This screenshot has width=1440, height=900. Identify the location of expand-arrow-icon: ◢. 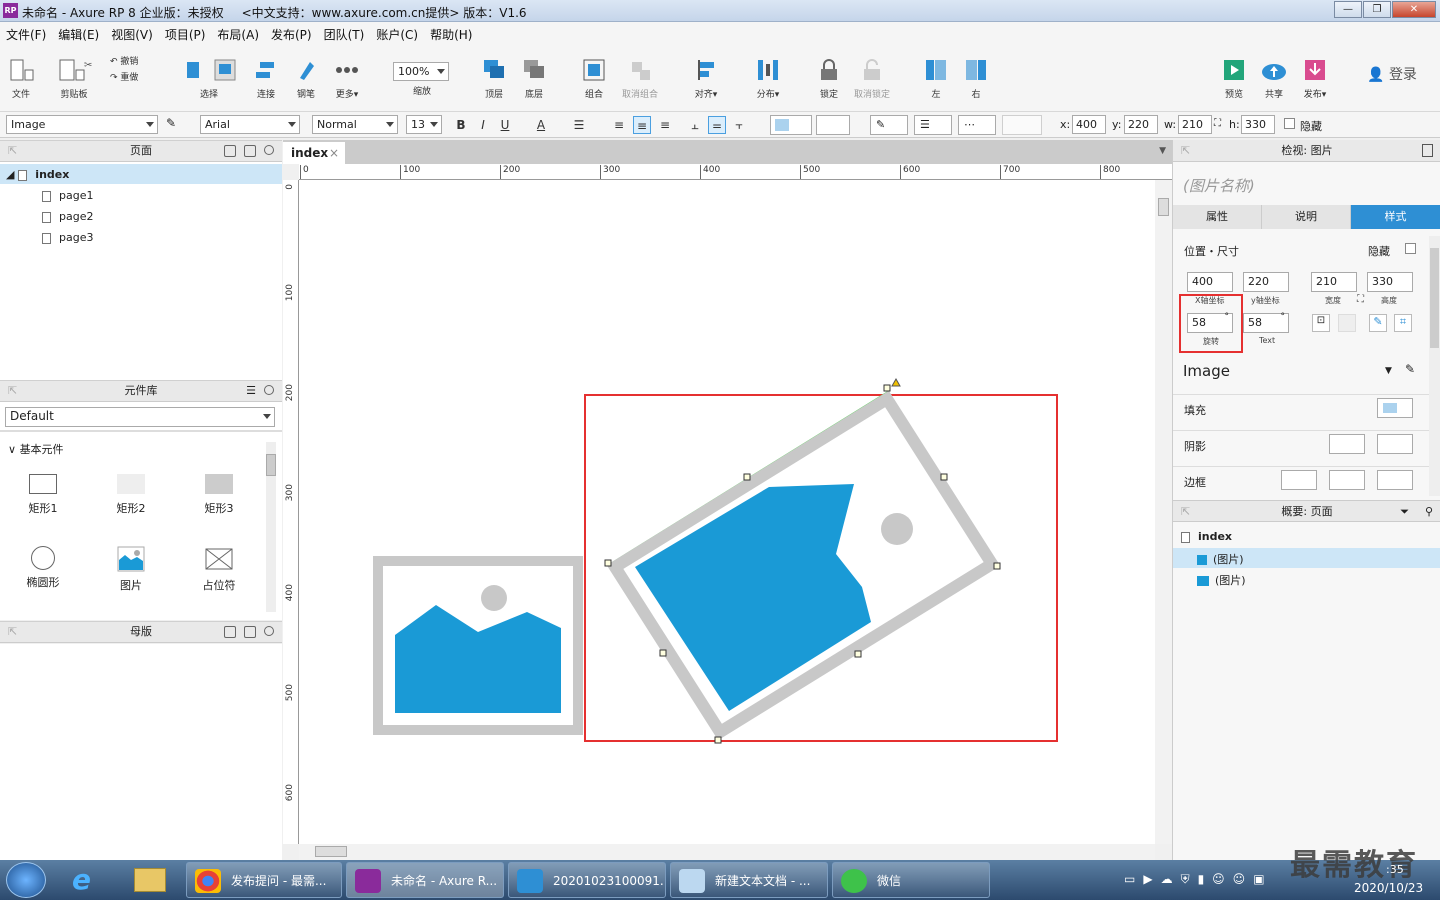
(12, 174).